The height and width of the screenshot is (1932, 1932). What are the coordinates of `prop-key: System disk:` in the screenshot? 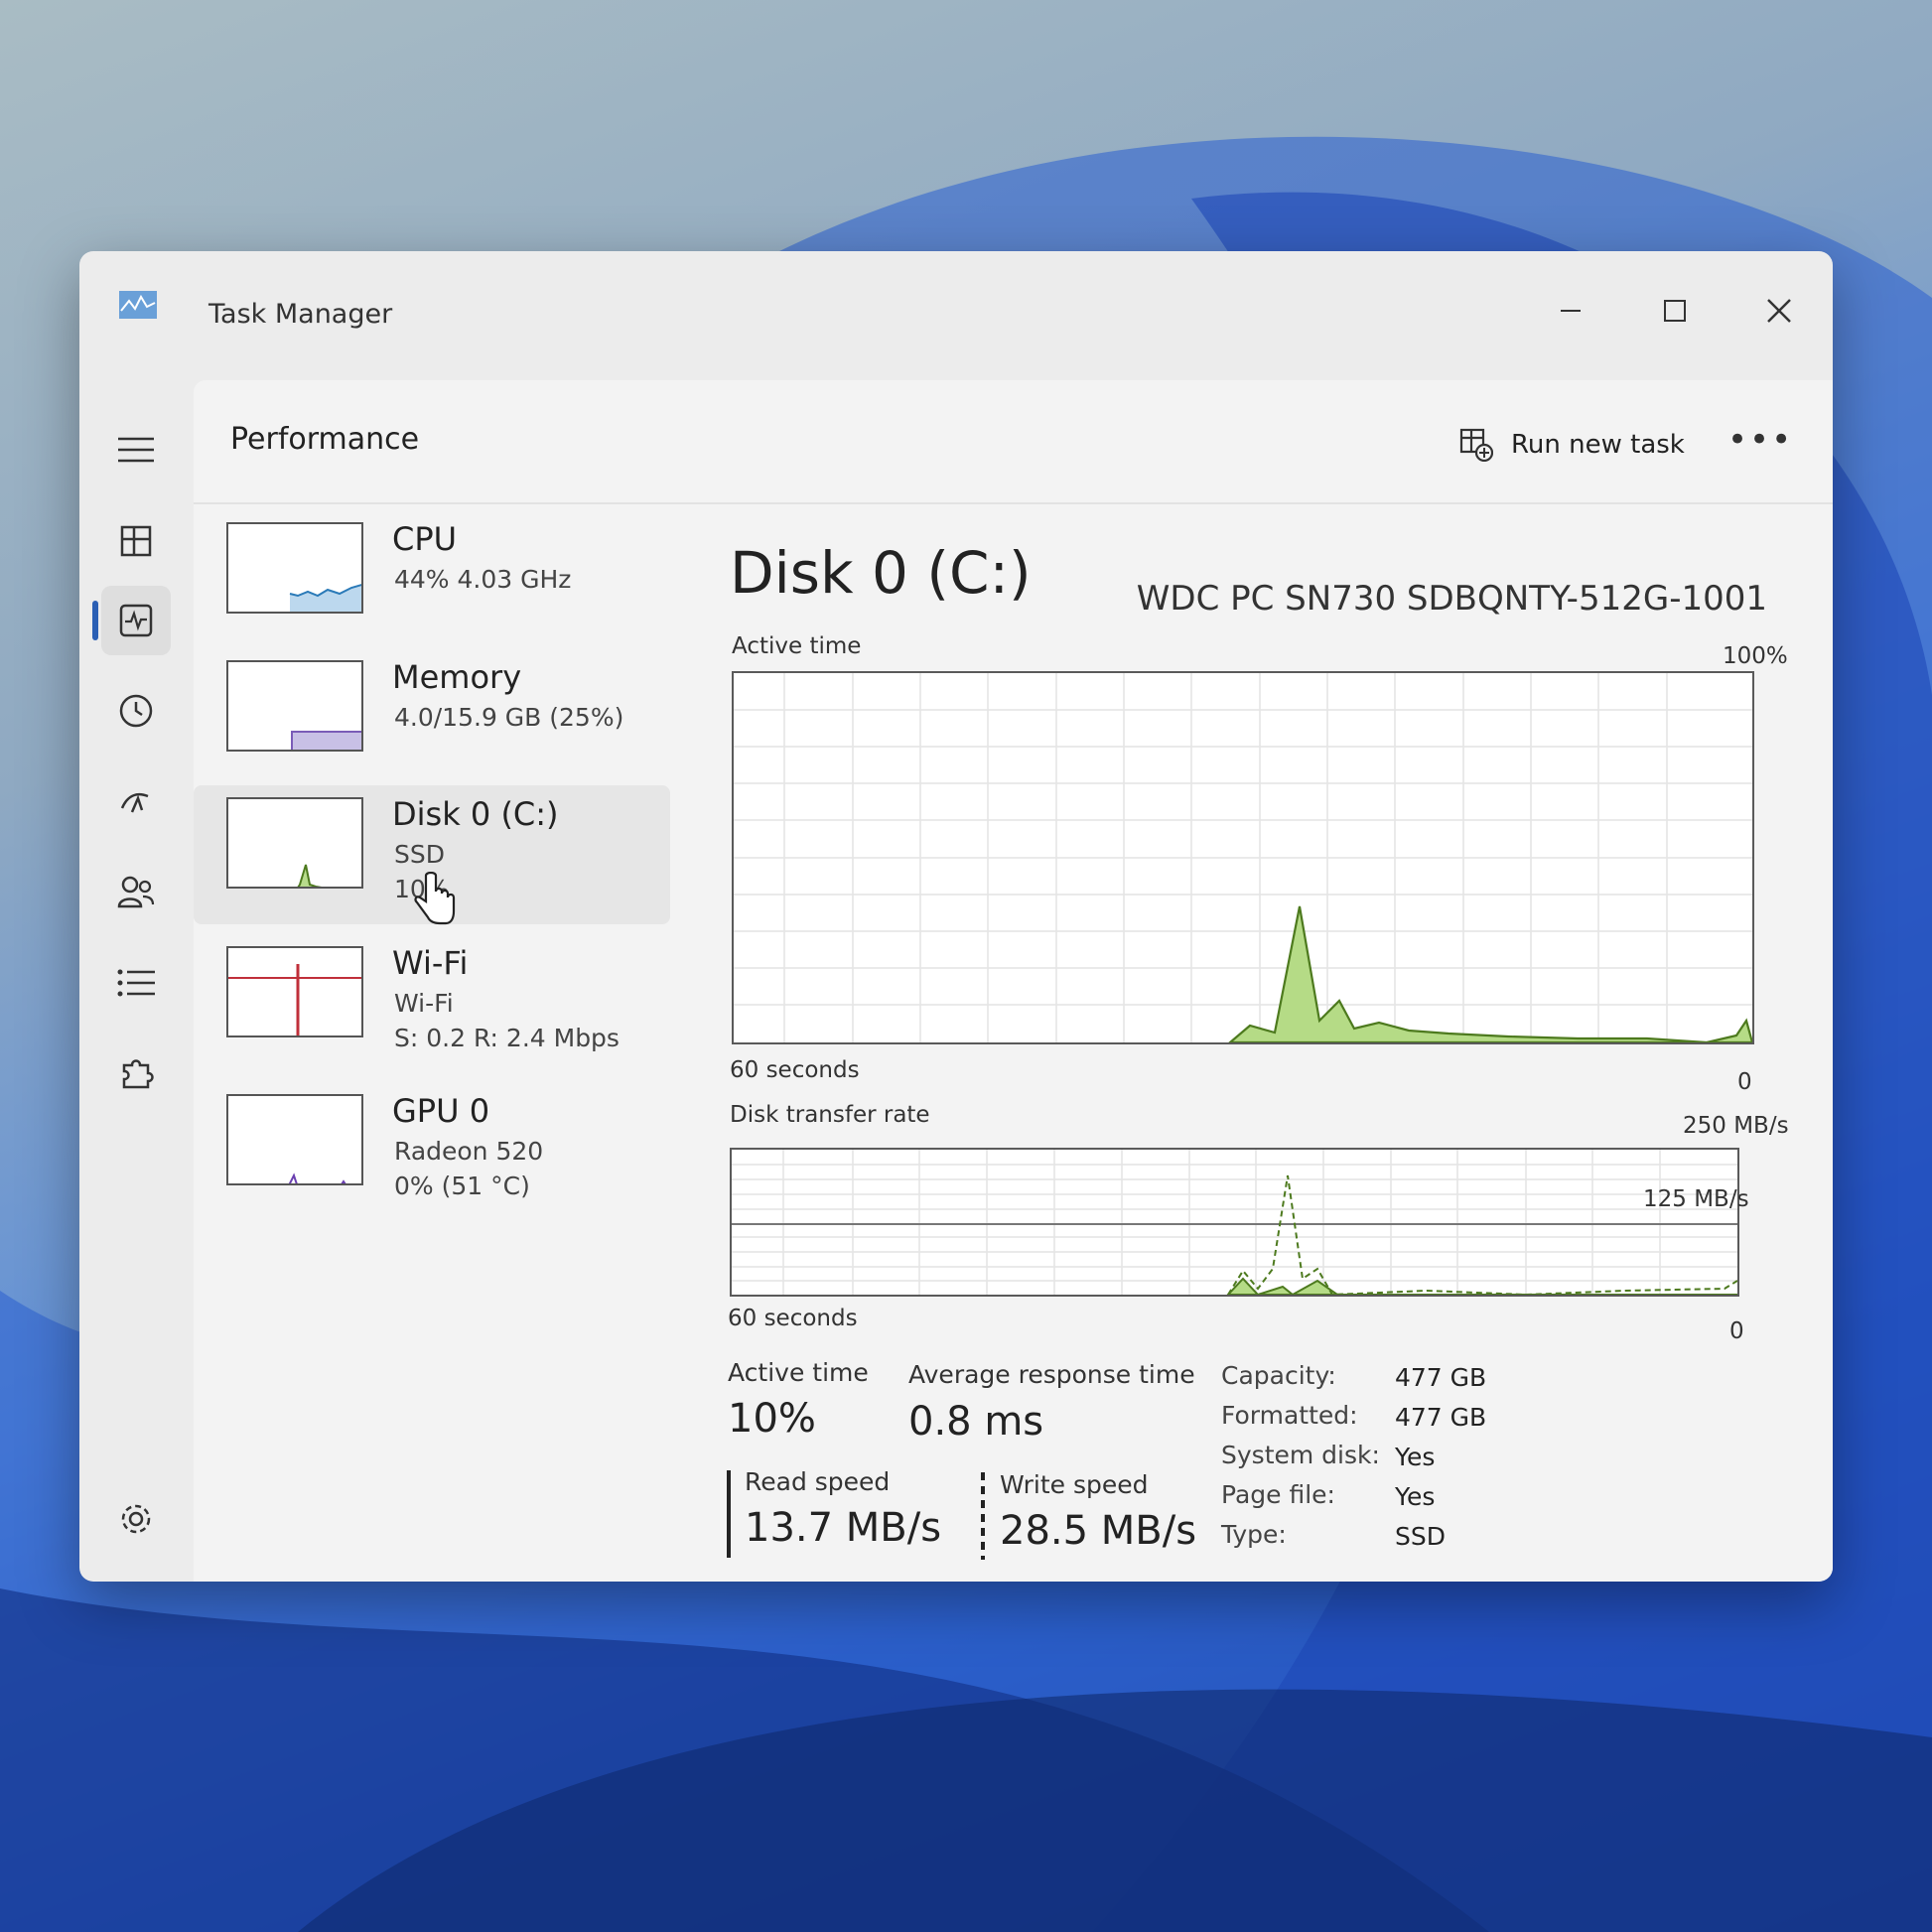 It's located at (1300, 1455).